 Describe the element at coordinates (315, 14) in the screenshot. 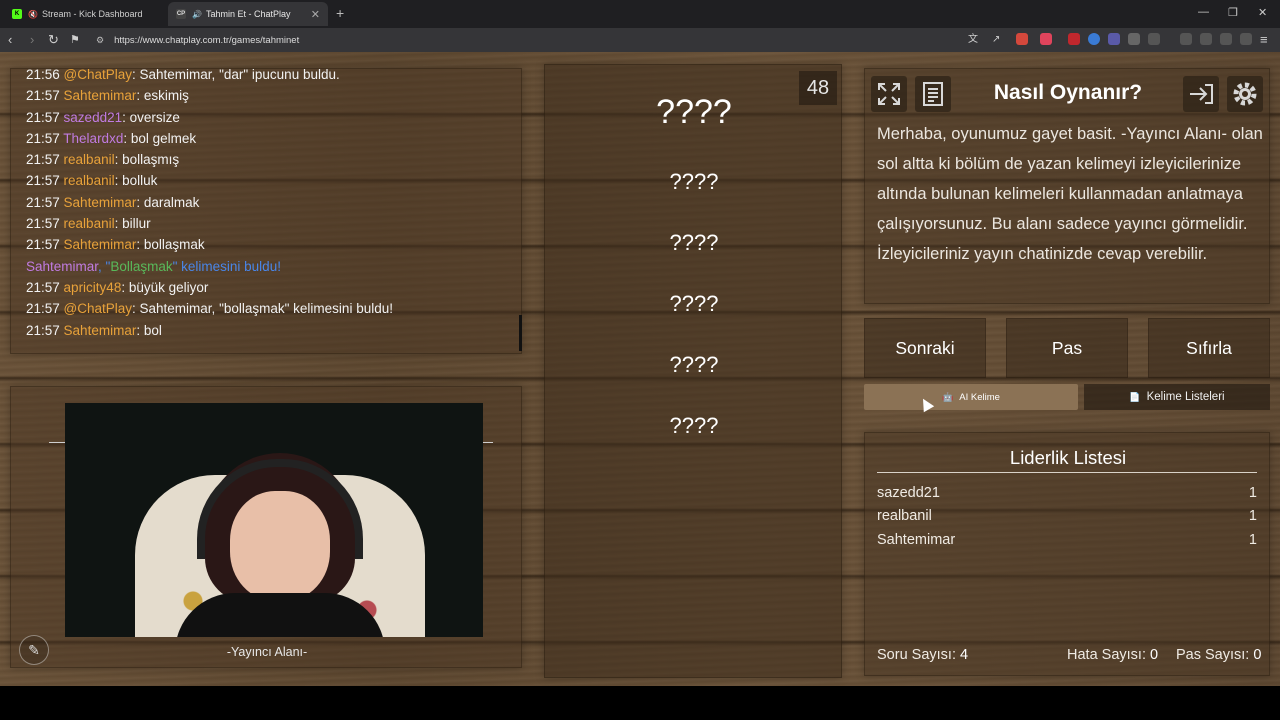

I see `close-tab-icon: ✕` at that location.